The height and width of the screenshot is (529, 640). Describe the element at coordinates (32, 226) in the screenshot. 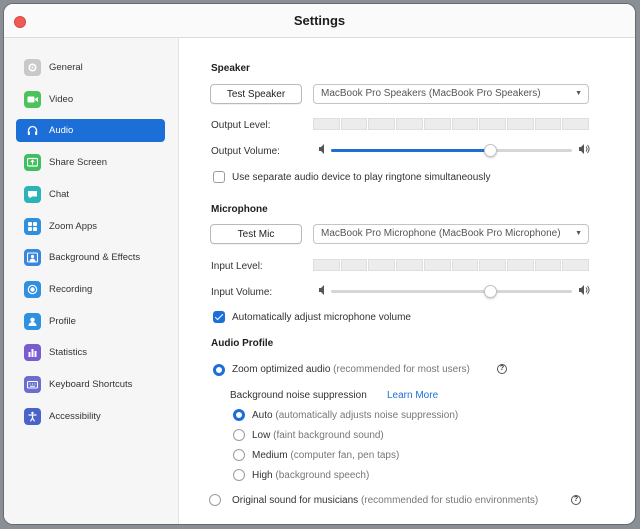

I see `apps-icon` at that location.